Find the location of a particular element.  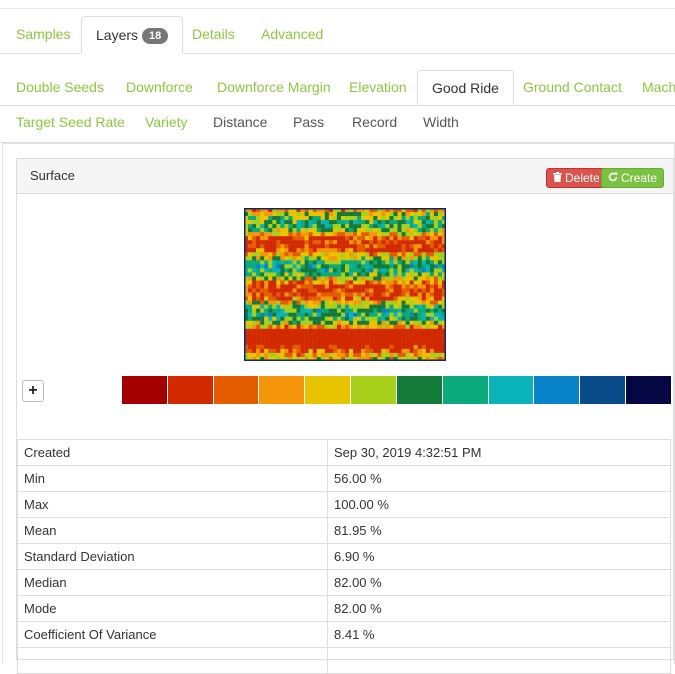

tab-label: Details is located at coordinates (213, 34).